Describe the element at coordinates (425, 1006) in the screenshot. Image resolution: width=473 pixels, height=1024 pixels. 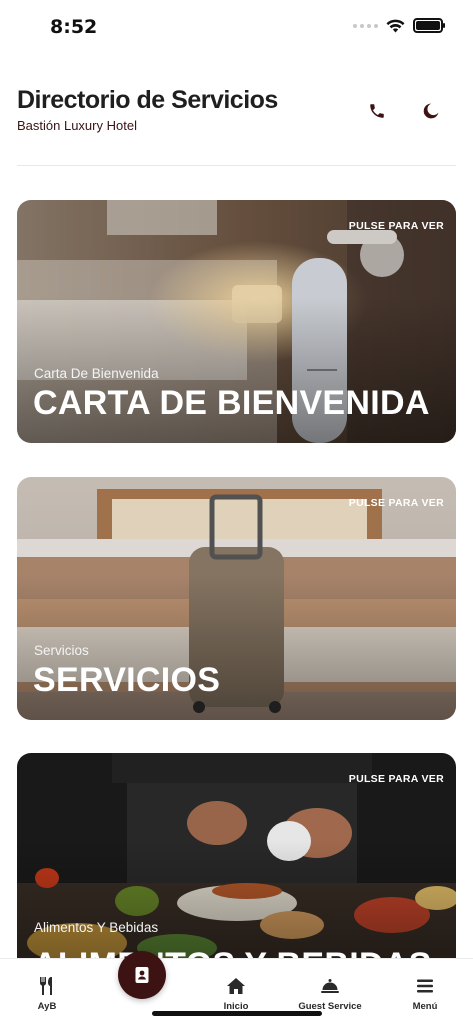
I see `nav-label: Menú` at that location.